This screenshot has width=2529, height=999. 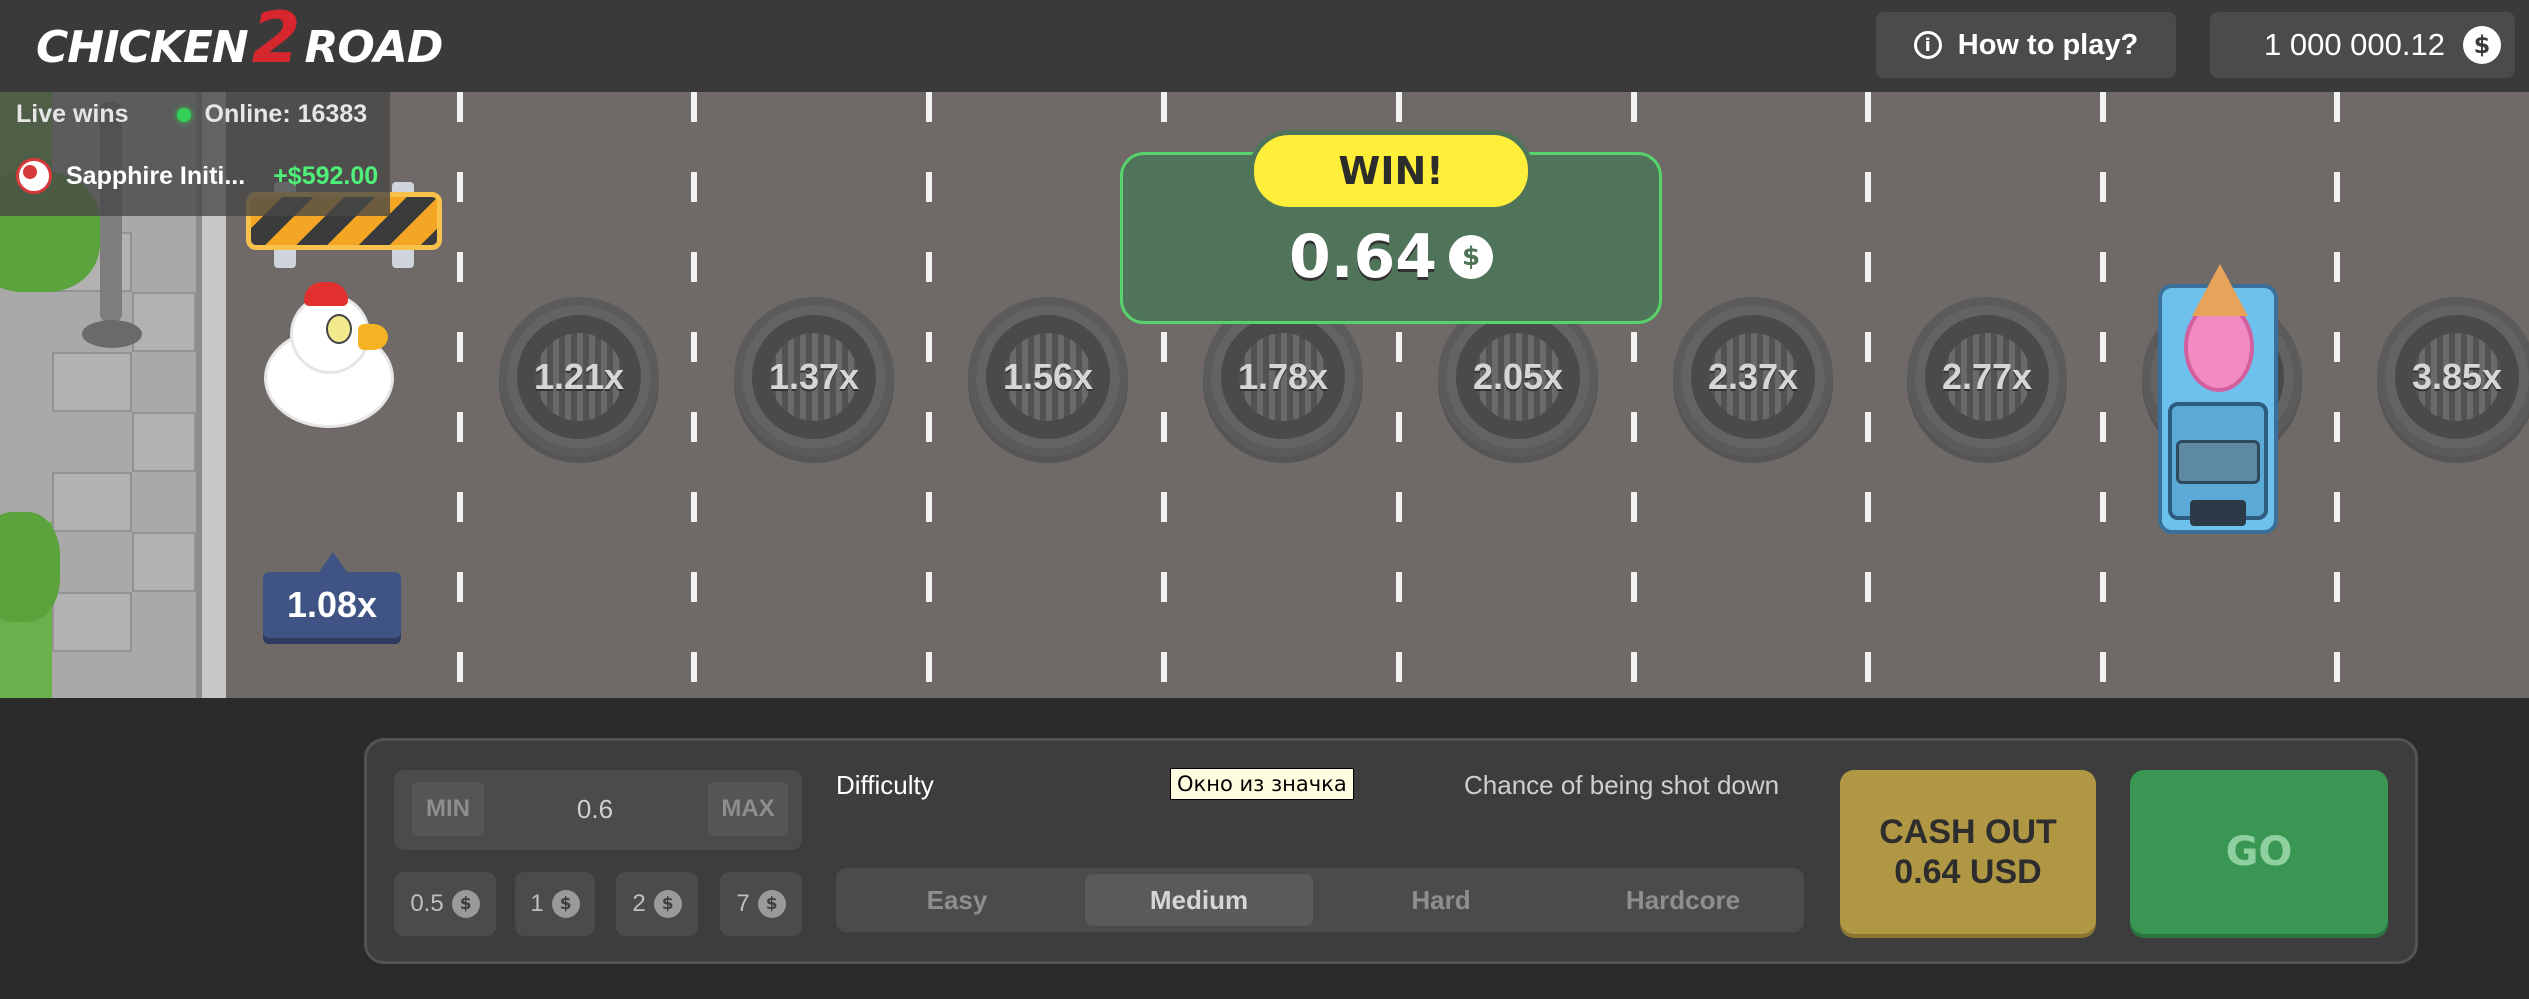 I want to click on truck-windshield, so click(x=2218, y=462).